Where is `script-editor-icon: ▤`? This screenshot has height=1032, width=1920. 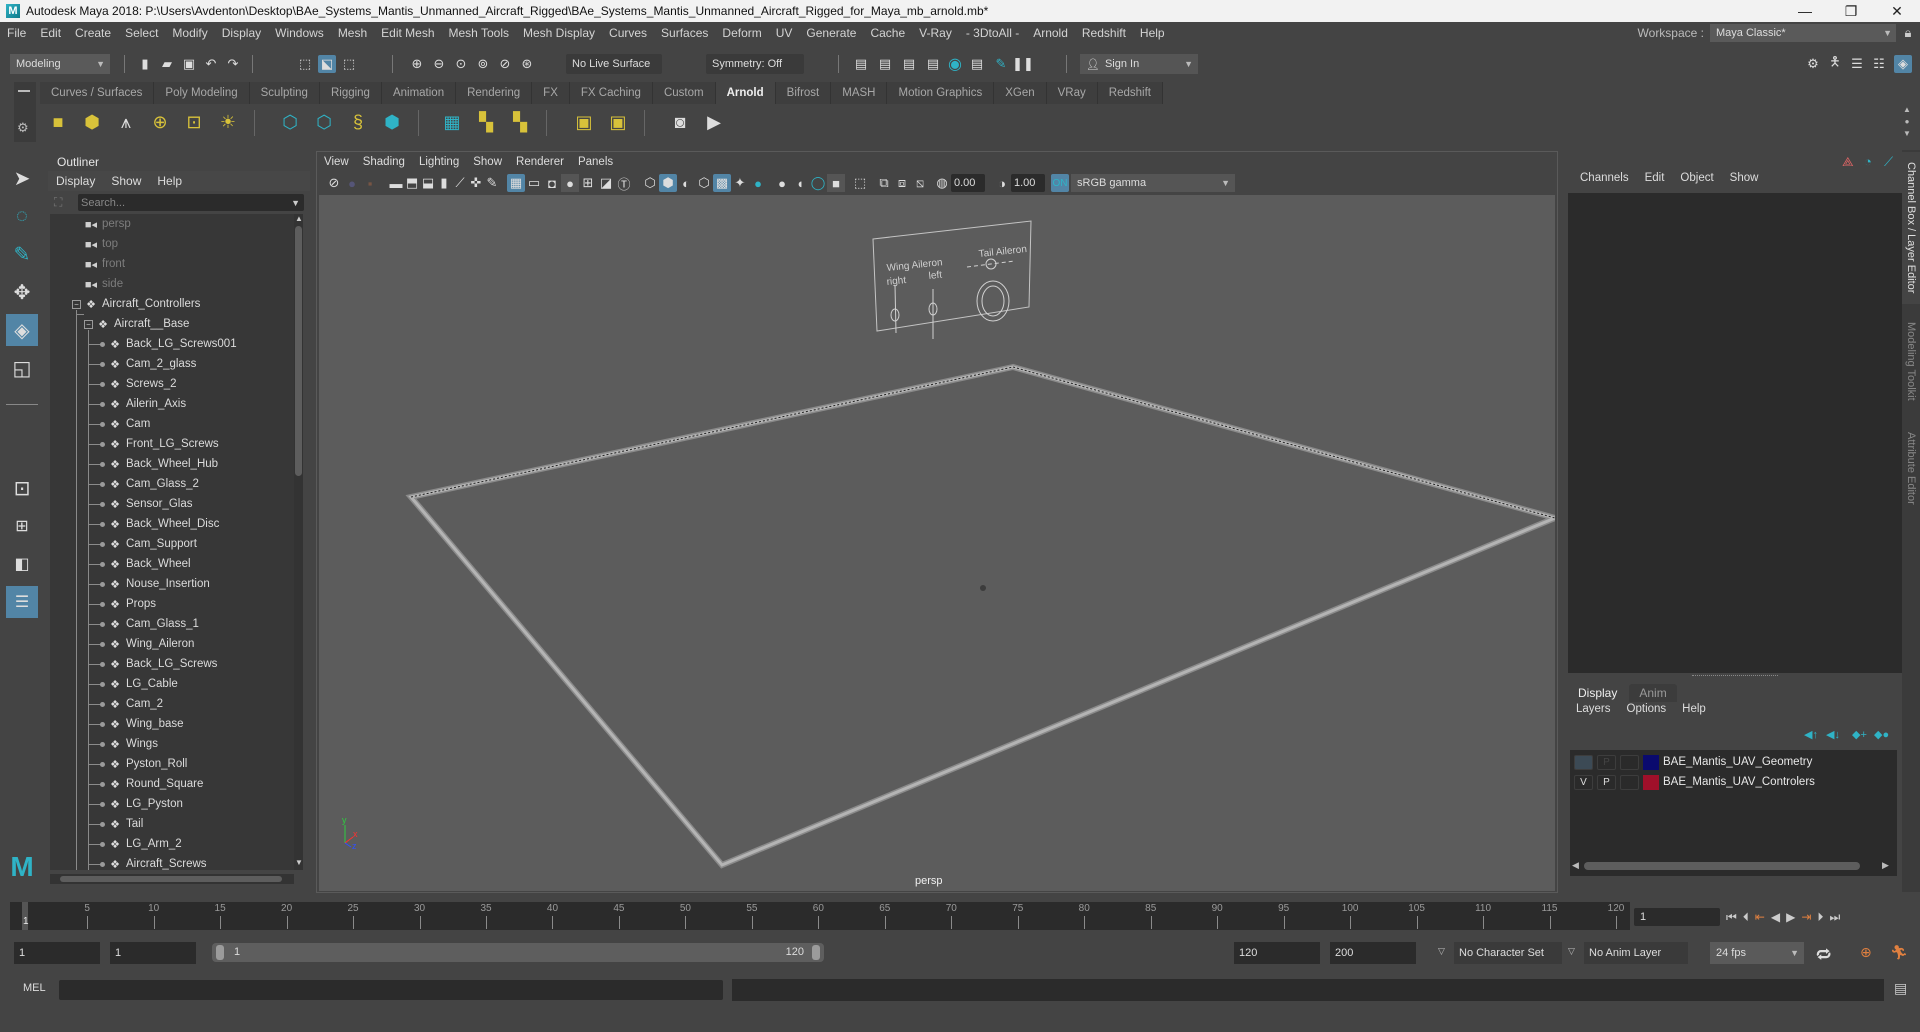 script-editor-icon: ▤ is located at coordinates (1900, 988).